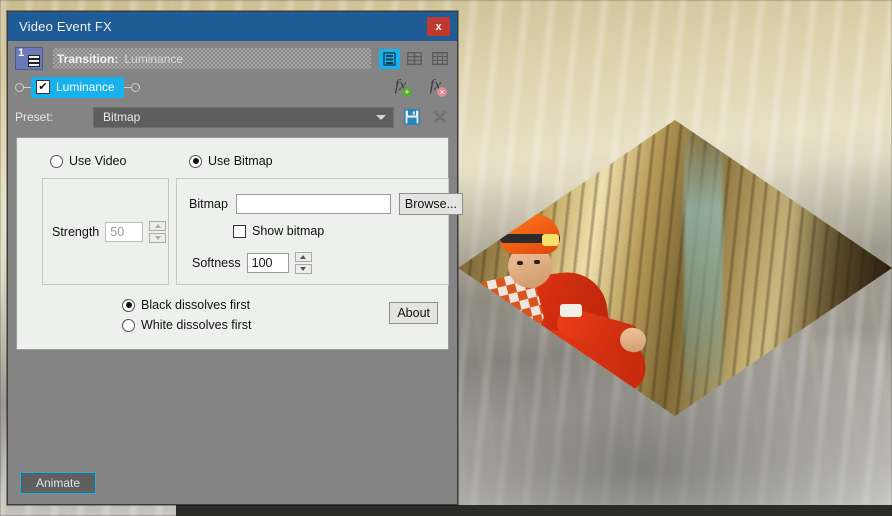 The image size is (892, 516). What do you see at coordinates (439, 117) in the screenshot?
I see `delete-preset-icon` at bounding box center [439, 117].